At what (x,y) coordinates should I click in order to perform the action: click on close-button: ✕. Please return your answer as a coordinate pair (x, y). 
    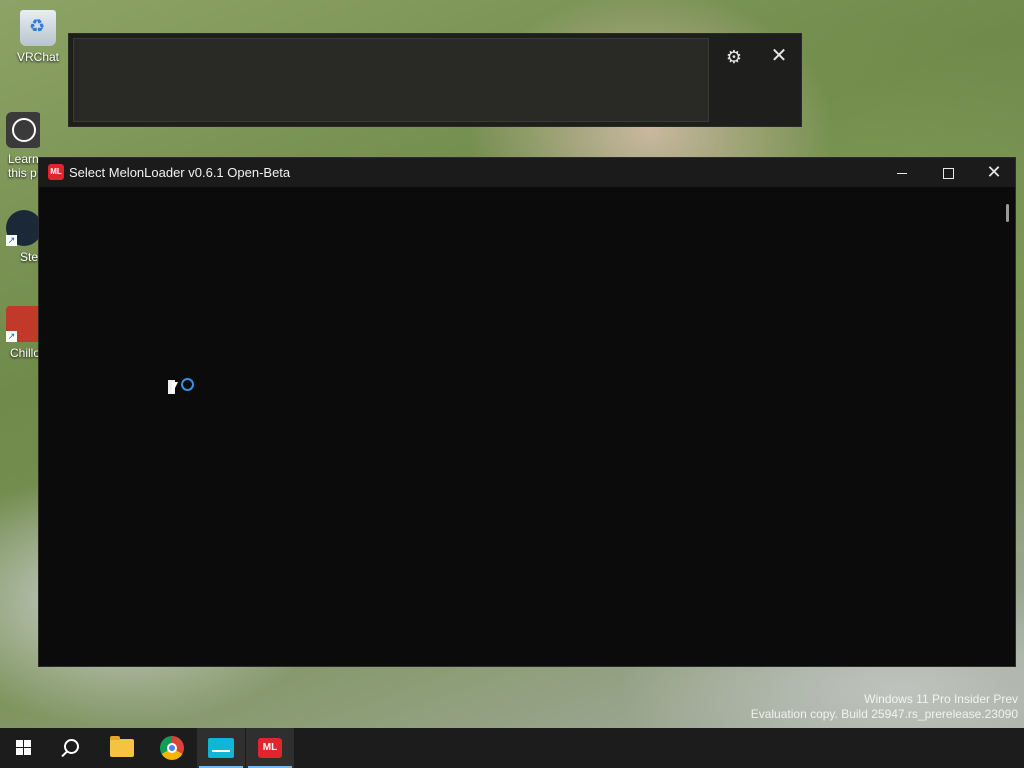
    Looking at the image, I should click on (994, 172).